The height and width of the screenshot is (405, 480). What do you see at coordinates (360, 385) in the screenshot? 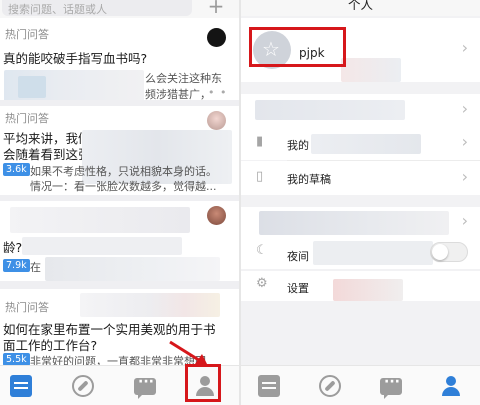
I see `bottom-tab-bar` at bounding box center [360, 385].